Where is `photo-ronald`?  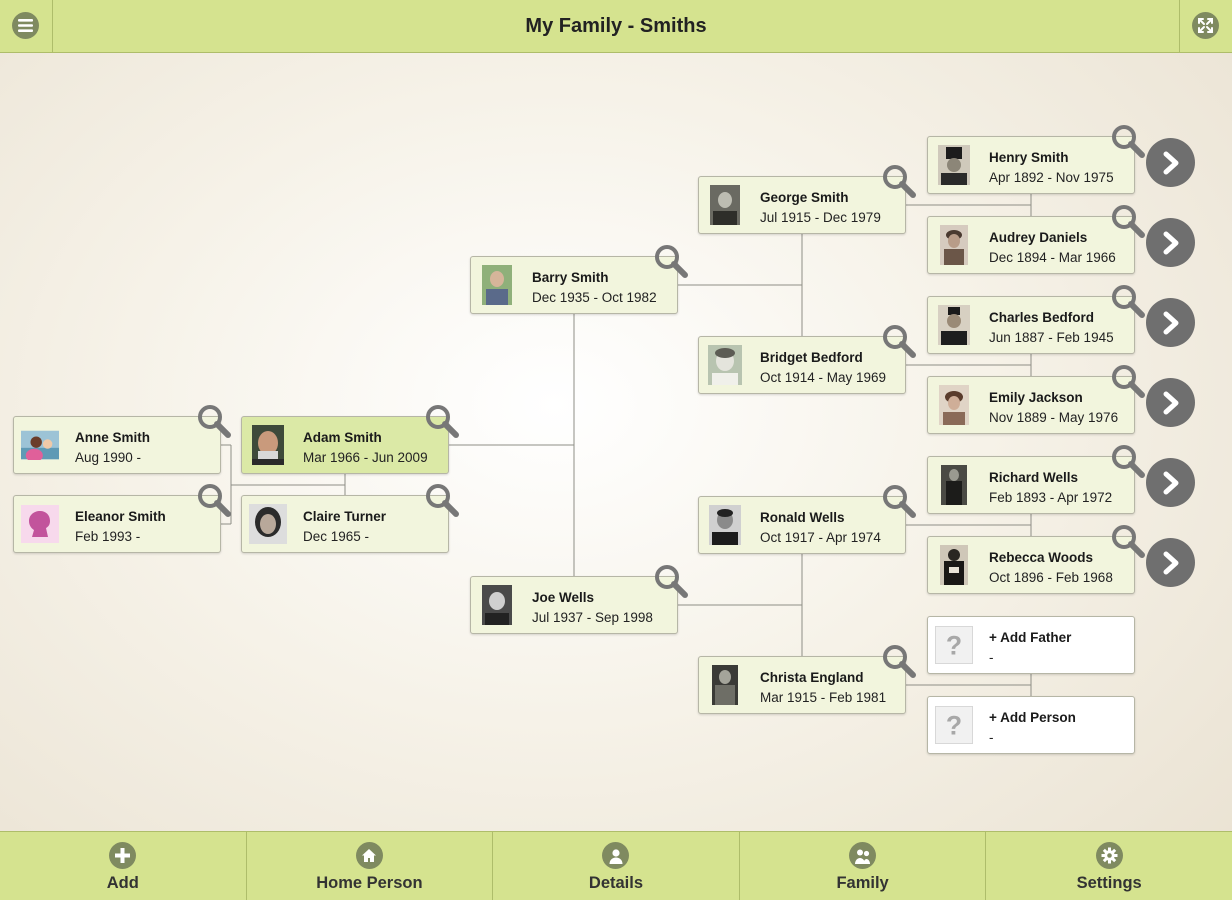 photo-ronald is located at coordinates (725, 525).